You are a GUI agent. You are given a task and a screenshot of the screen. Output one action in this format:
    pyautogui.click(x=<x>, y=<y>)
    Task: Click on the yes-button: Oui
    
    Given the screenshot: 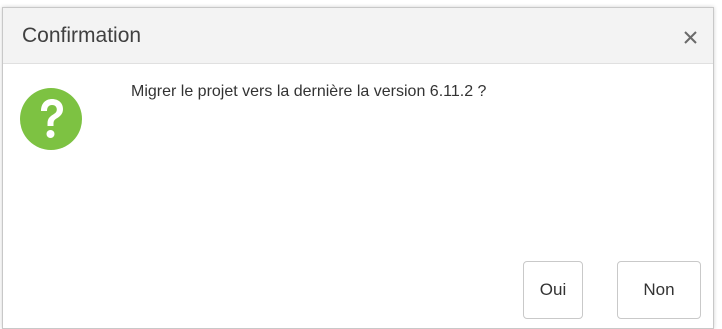 What is the action you would take?
    pyautogui.click(x=553, y=290)
    